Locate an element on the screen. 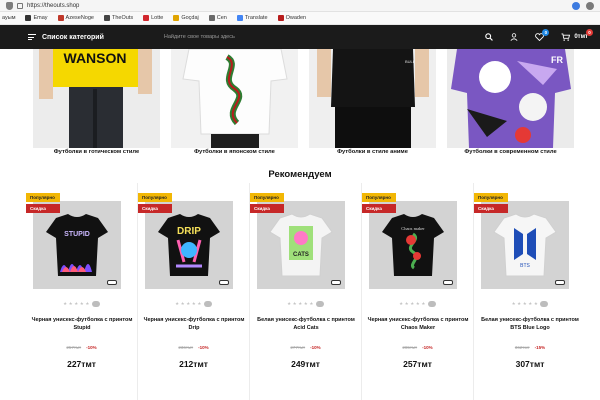 The image size is (600, 400). category-image: WANSON is located at coordinates (96, 98).